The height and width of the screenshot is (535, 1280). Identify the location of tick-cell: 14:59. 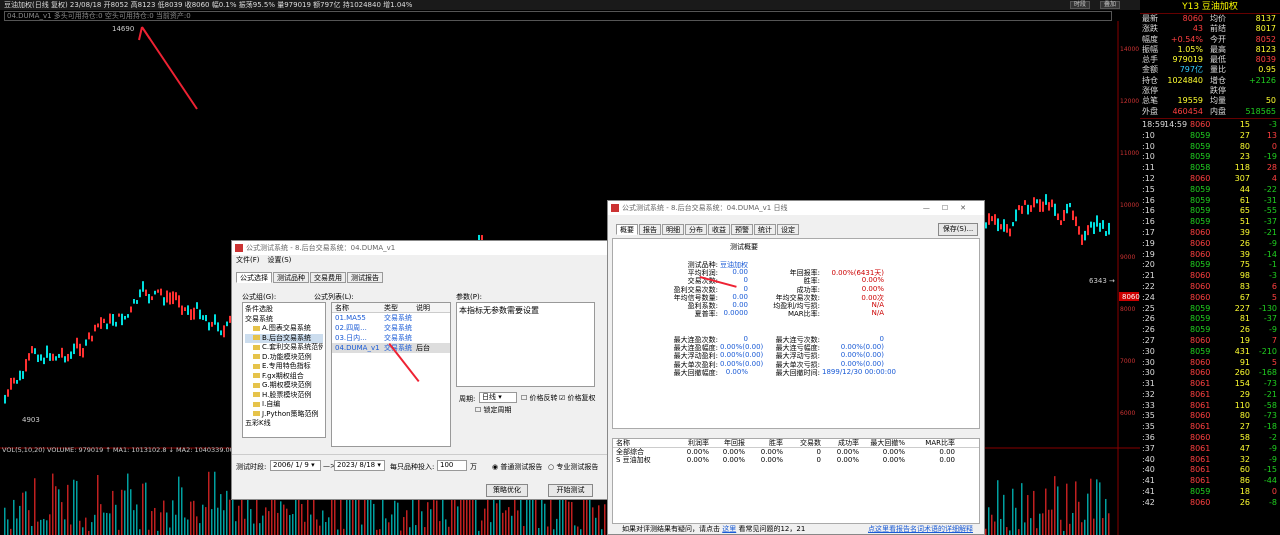
(1176, 124).